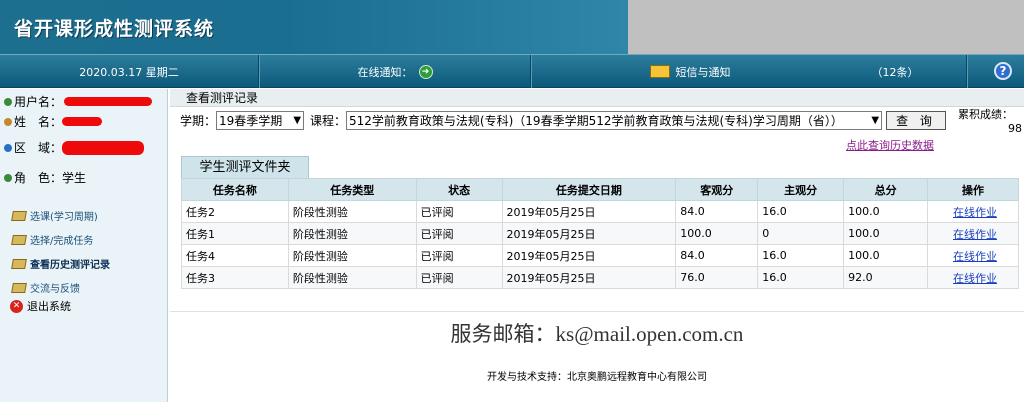 Image resolution: width=1024 pixels, height=402 pixels. Describe the element at coordinates (886, 189) in the screenshot. I see `column-header: 总分` at that location.